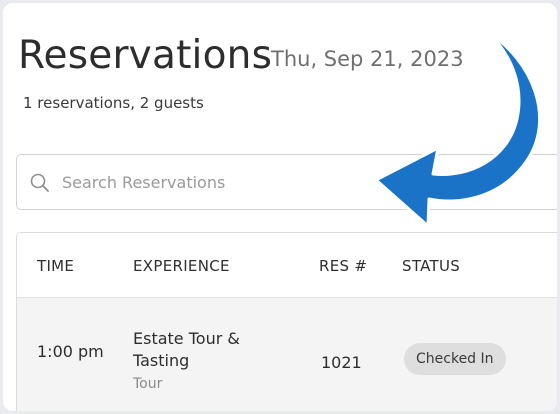 The height and width of the screenshot is (414, 560). Describe the element at coordinates (181, 266) in the screenshot. I see `column-header-experience: EXPERIENCE` at that location.